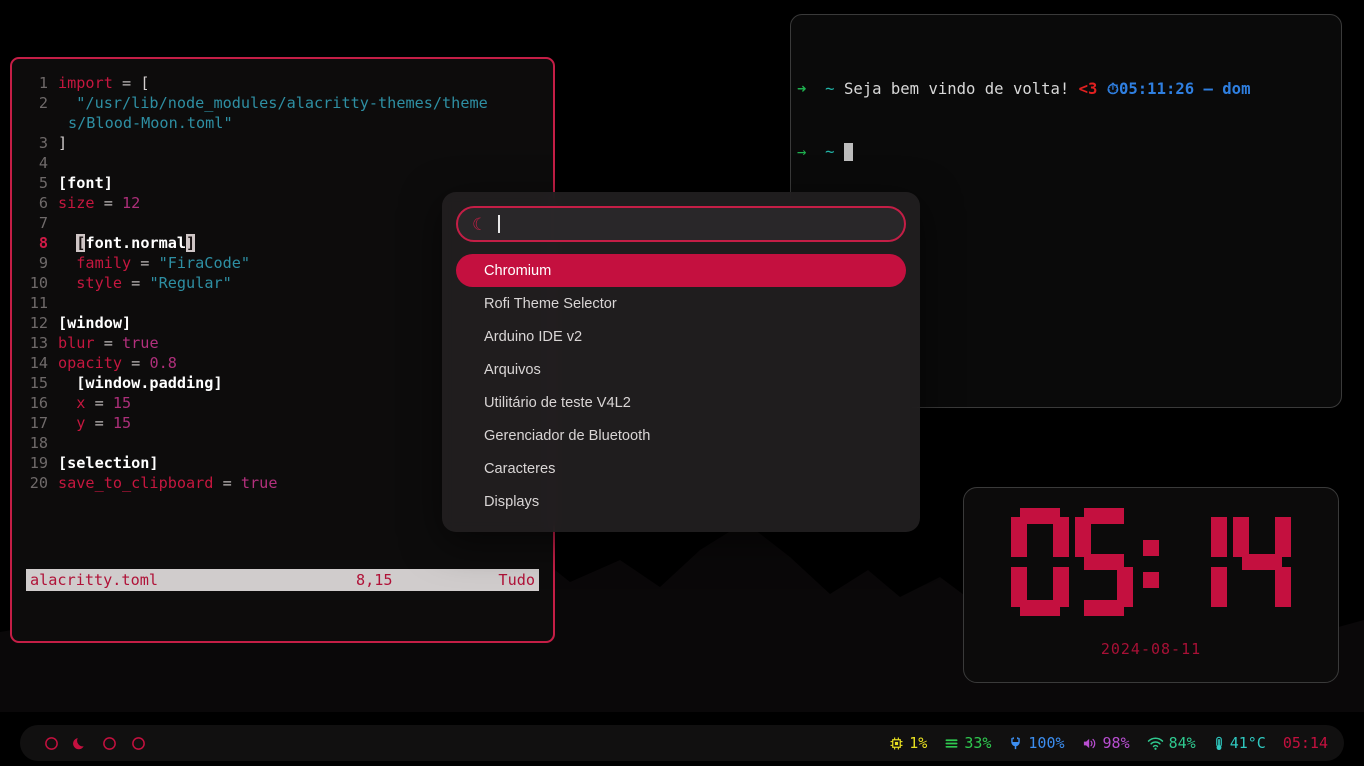 The height and width of the screenshot is (766, 1364). What do you see at coordinates (1236, 89) in the screenshot?
I see `terminal-weekday: dom` at bounding box center [1236, 89].